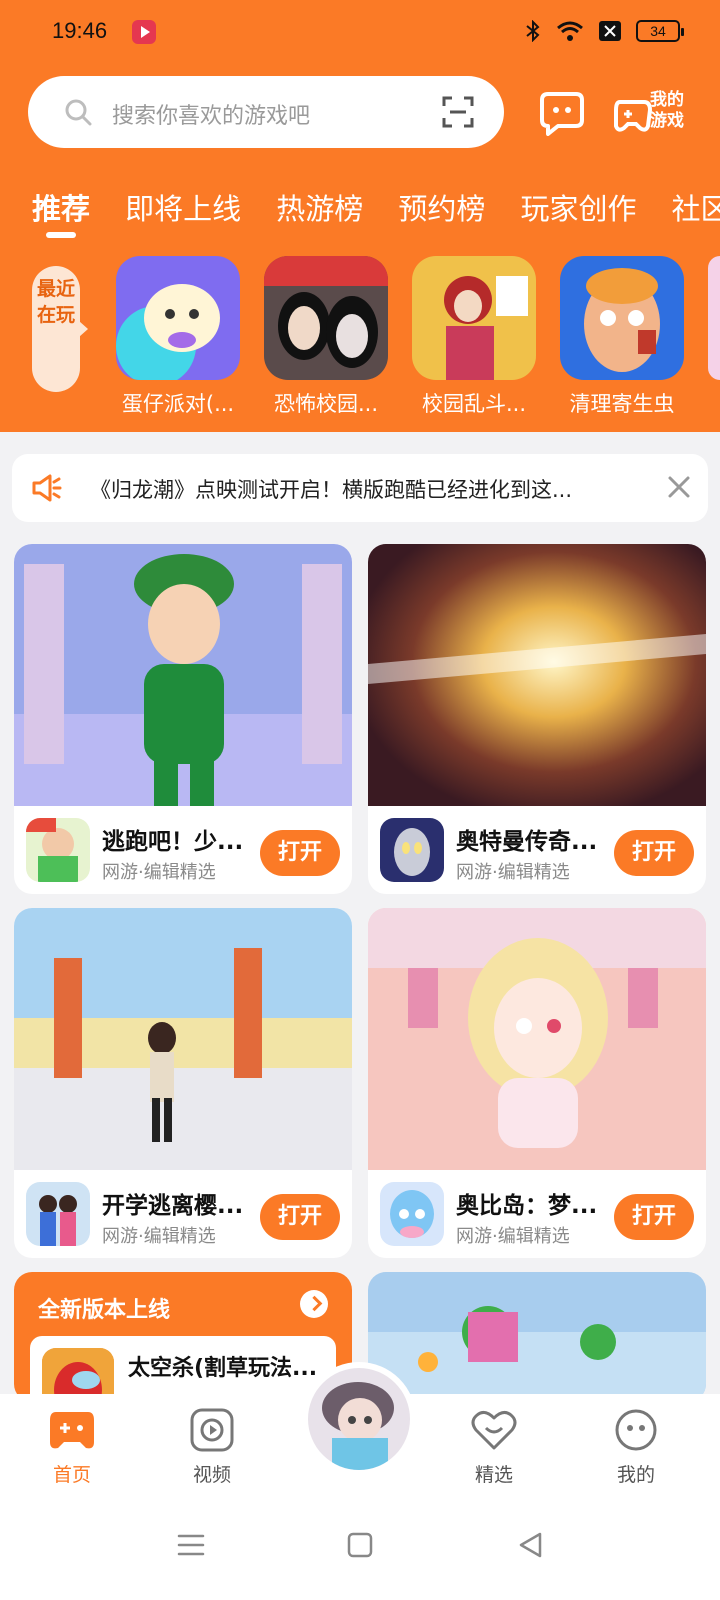 This screenshot has height=1600, width=720. Describe the element at coordinates (667, 110) in the screenshot. I see `my-games-label: 我的游戏` at that location.